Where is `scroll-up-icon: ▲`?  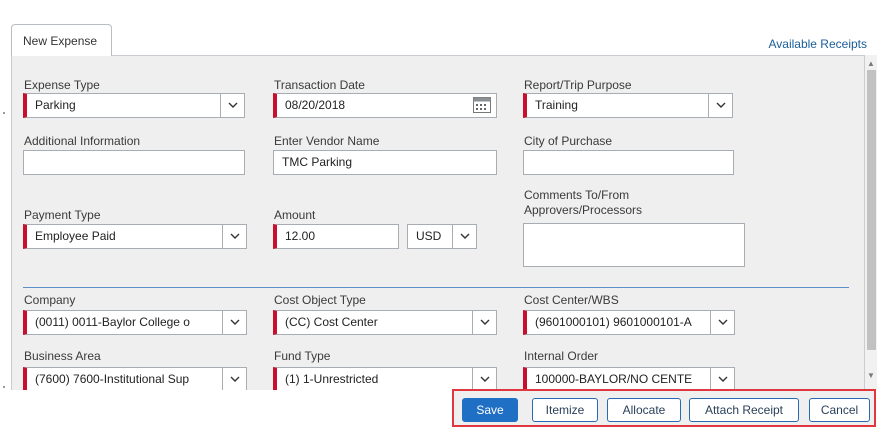
scroll-up-icon: ▲ is located at coordinates (871, 64).